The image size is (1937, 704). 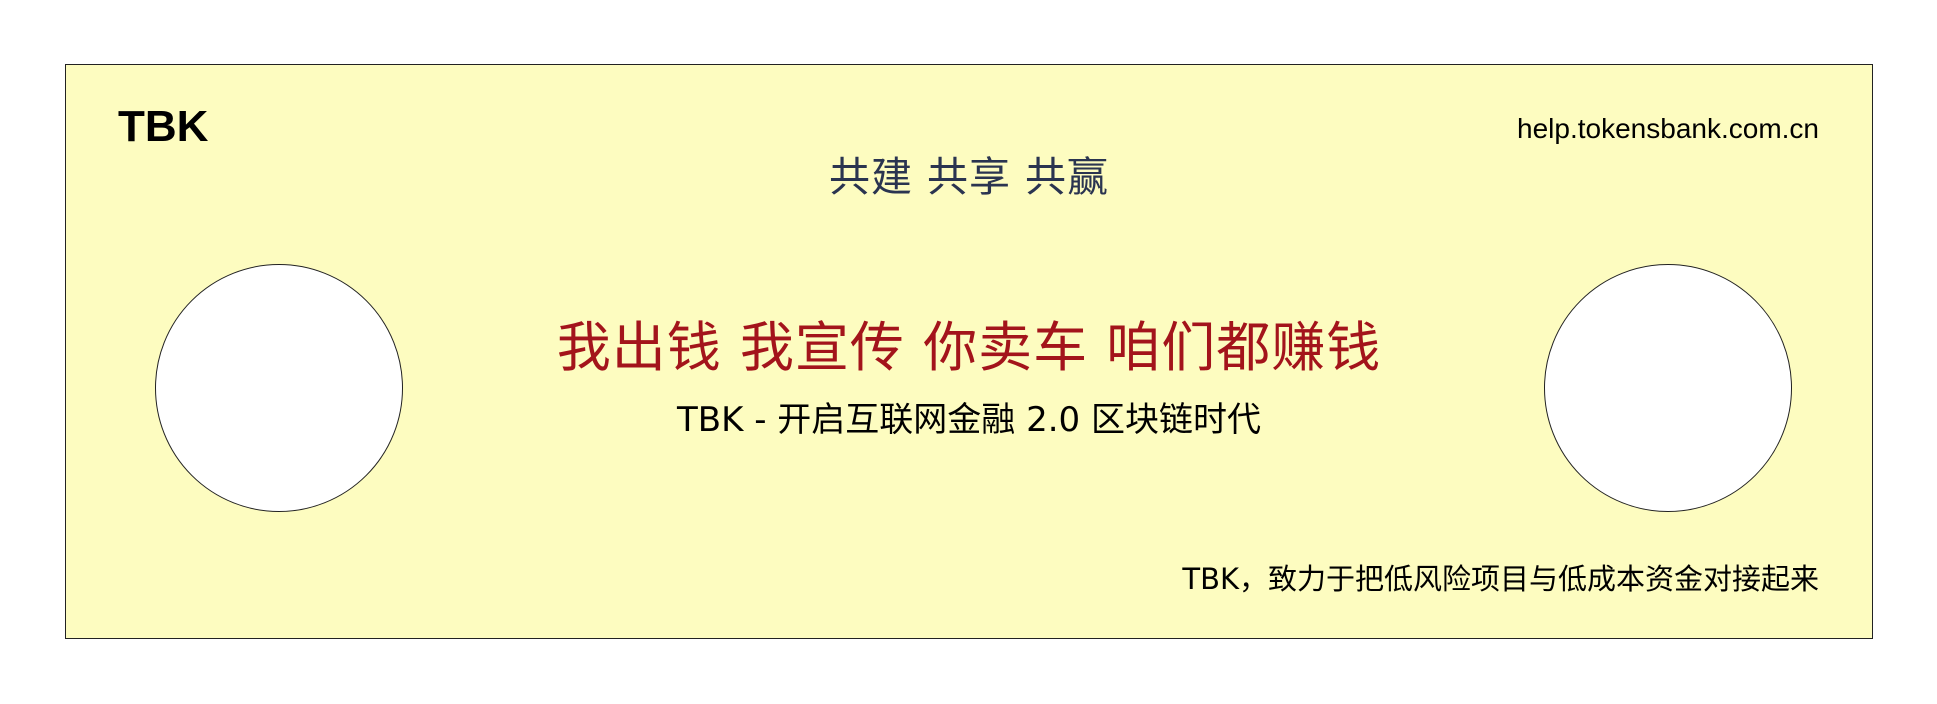 I want to click on brand-logo-text: TBK, so click(x=163, y=126).